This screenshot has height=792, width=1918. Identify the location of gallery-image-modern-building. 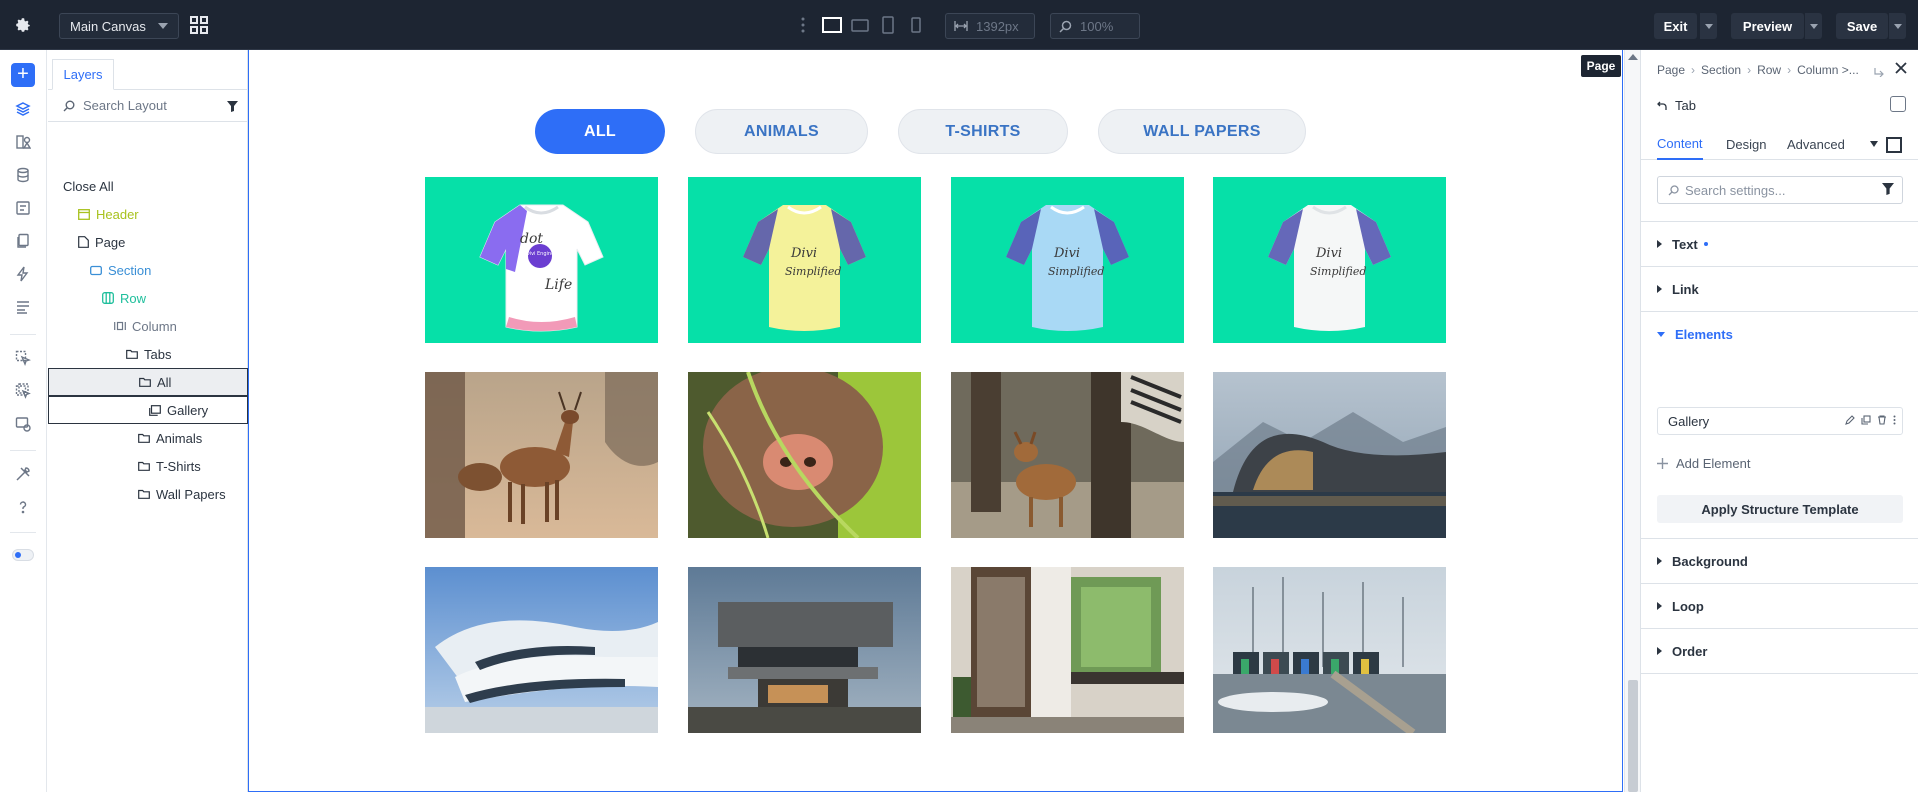
(541, 650).